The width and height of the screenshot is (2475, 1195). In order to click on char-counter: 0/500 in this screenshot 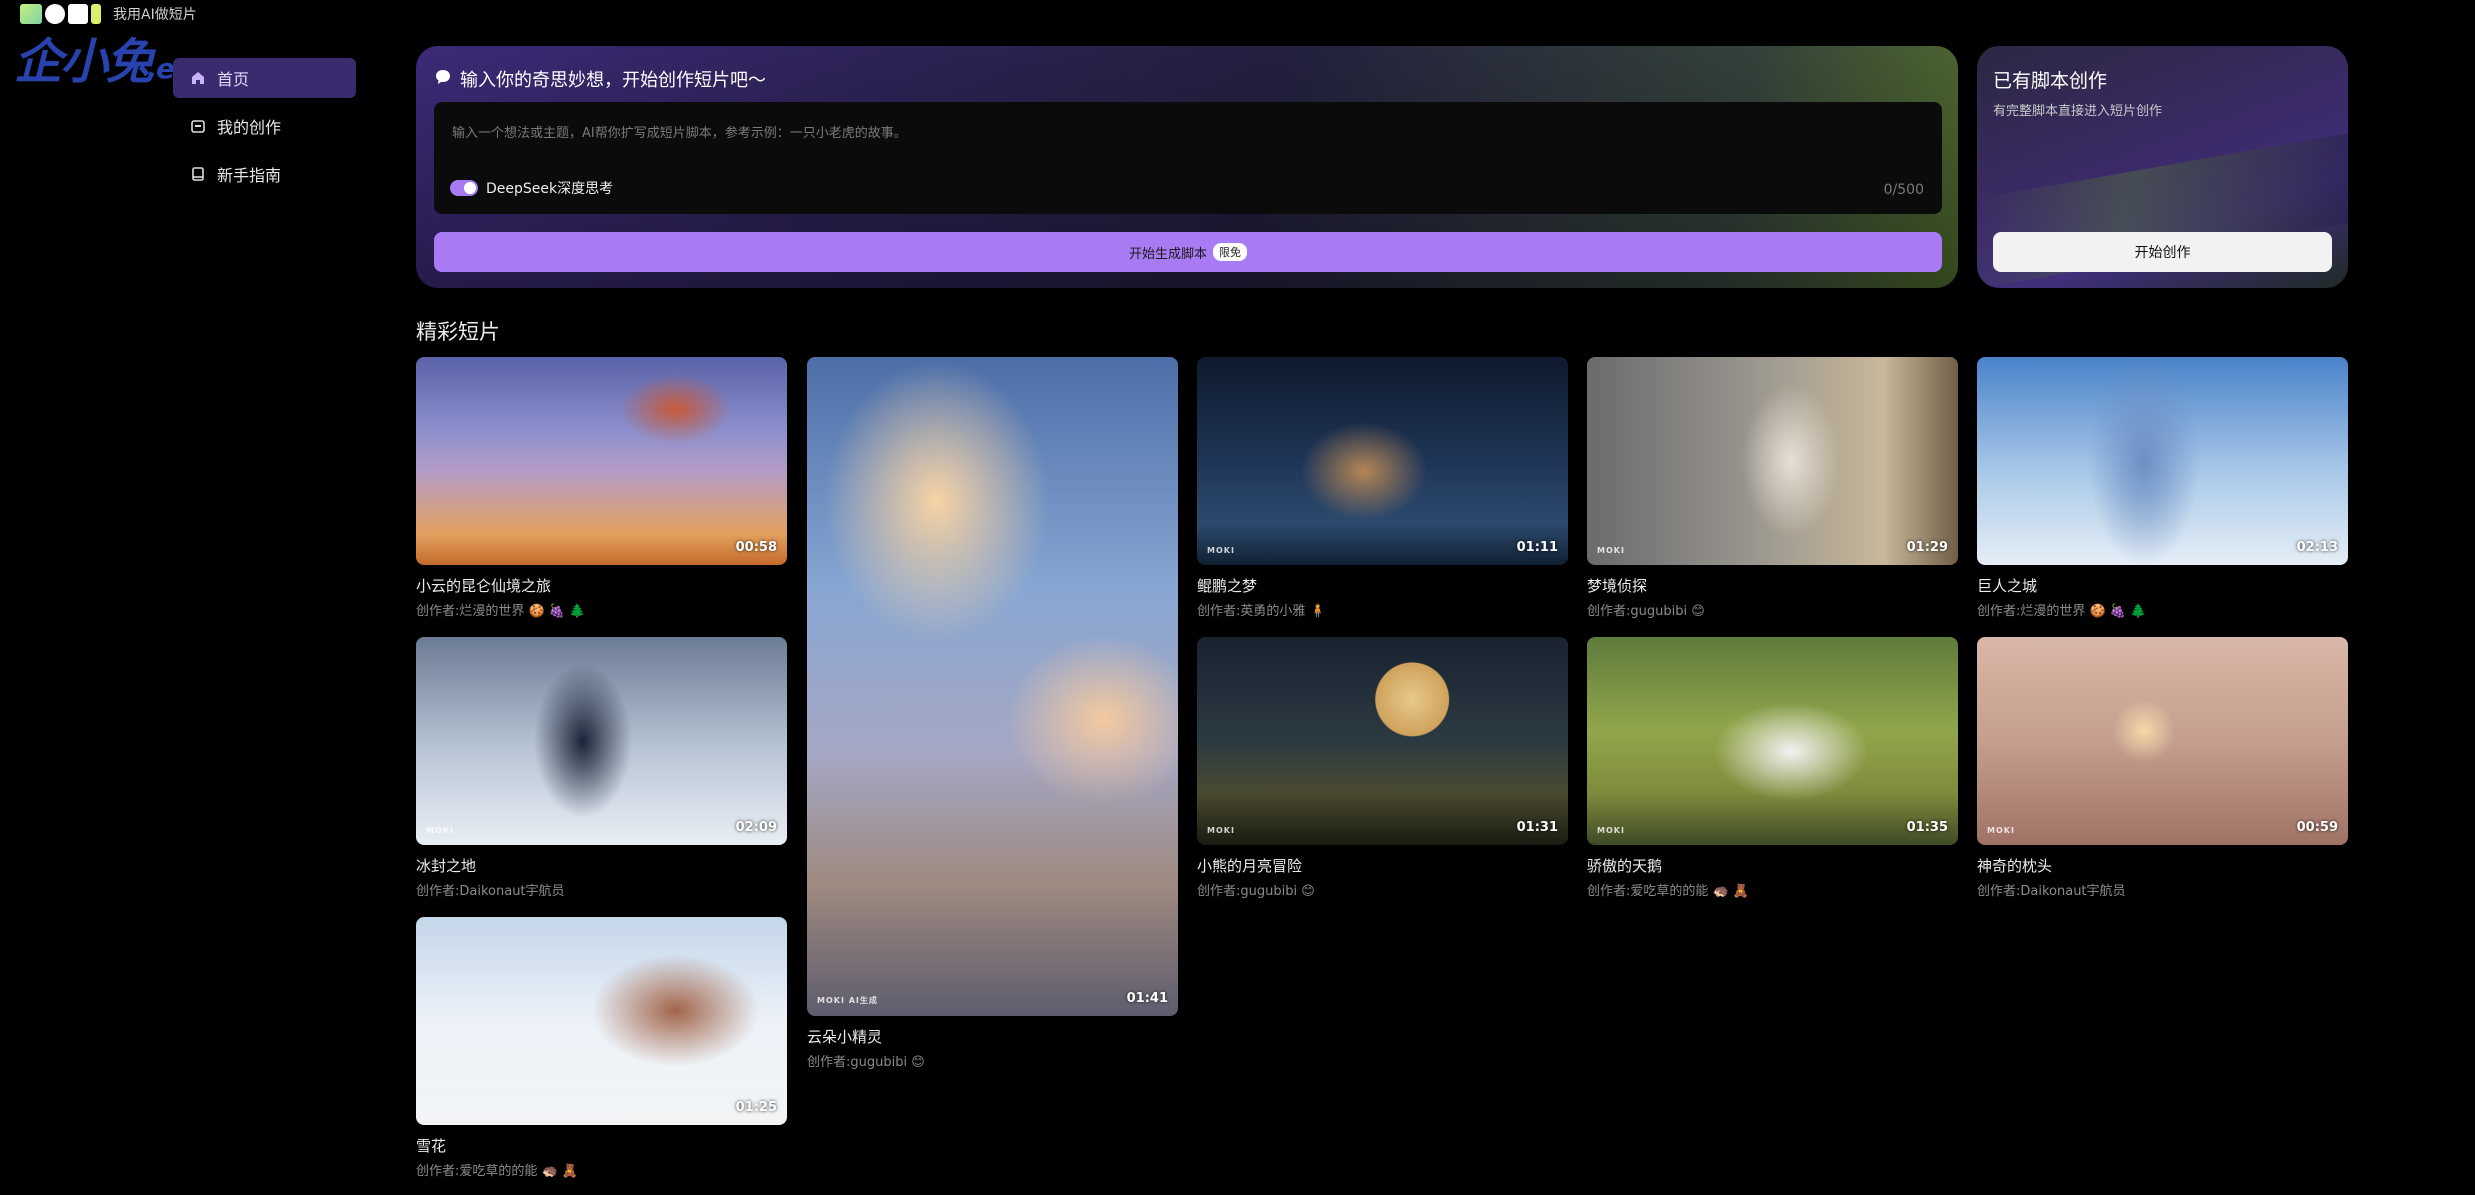, I will do `click(1903, 190)`.